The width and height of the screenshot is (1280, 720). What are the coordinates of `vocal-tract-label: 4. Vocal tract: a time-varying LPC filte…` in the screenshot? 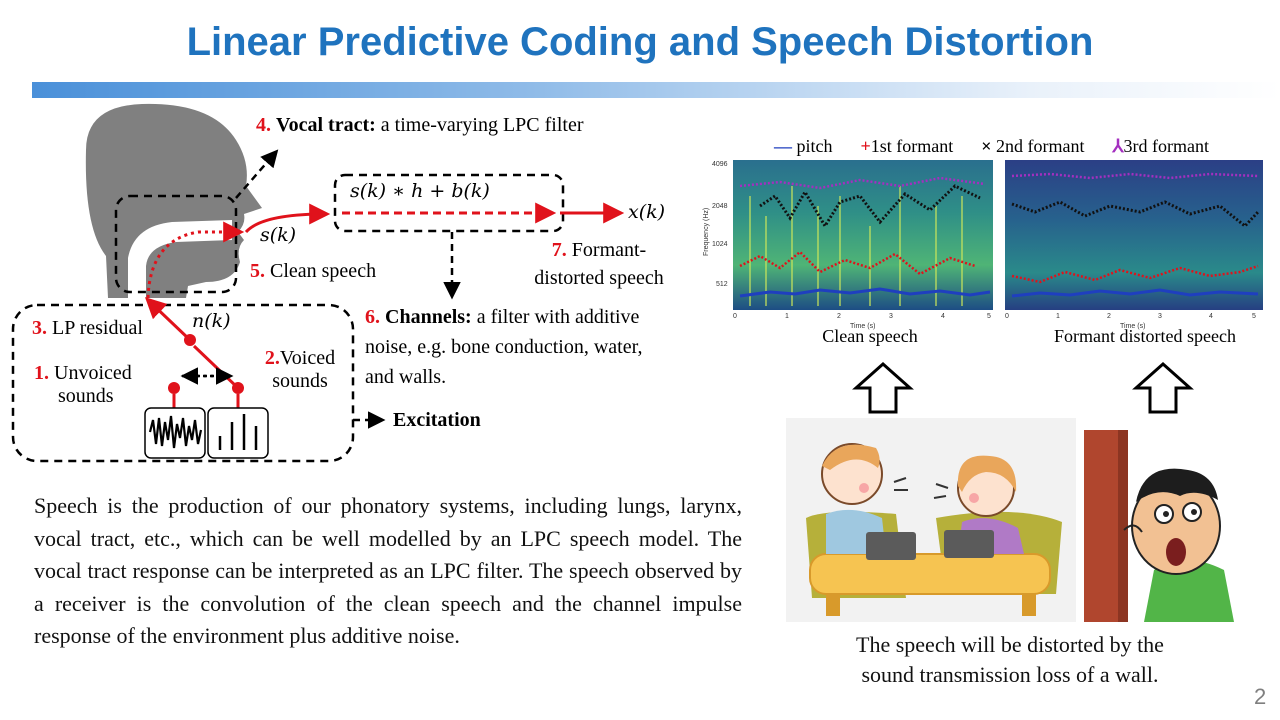 It's located at (420, 125).